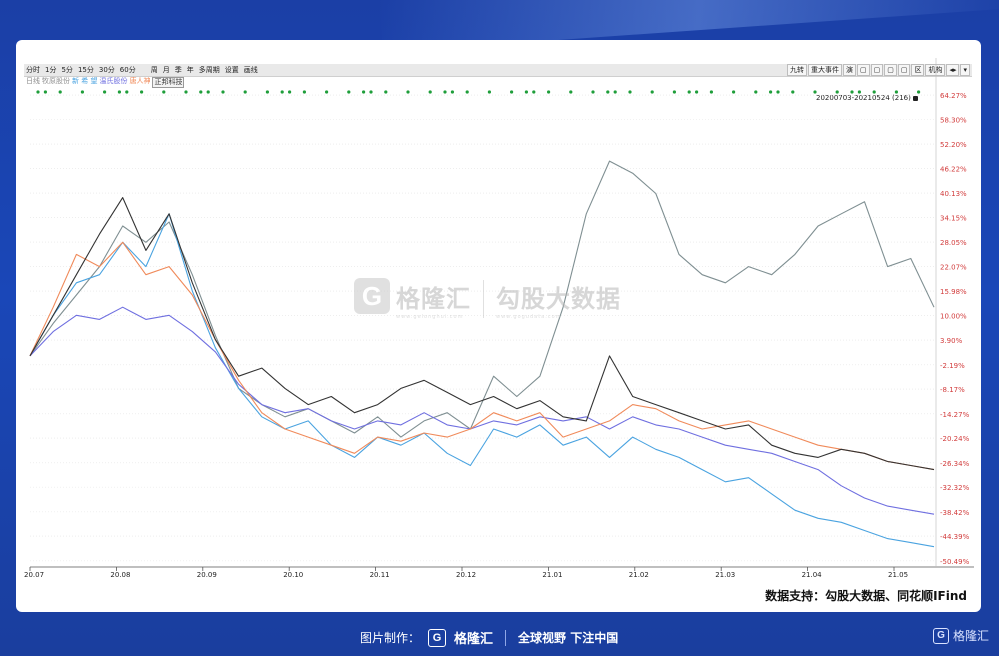 The image size is (999, 656). Describe the element at coordinates (953, 292) in the screenshot. I see `y-tick-label: 15.98%` at that location.